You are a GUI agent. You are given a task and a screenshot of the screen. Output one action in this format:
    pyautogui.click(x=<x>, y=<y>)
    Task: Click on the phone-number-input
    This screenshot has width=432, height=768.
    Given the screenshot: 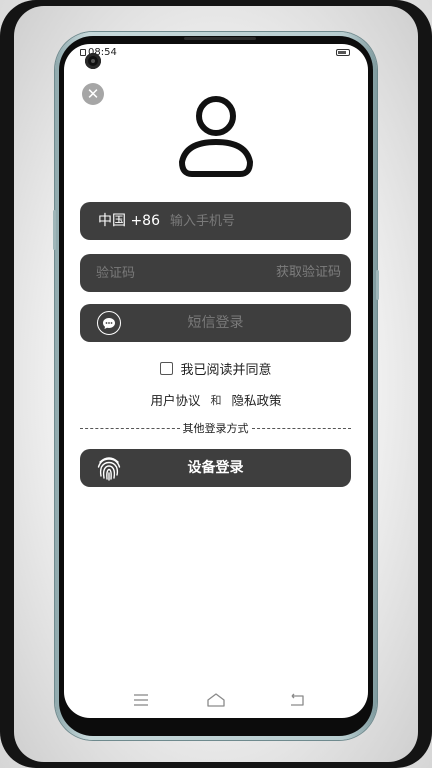 What is the action you would take?
    pyautogui.click(x=255, y=221)
    